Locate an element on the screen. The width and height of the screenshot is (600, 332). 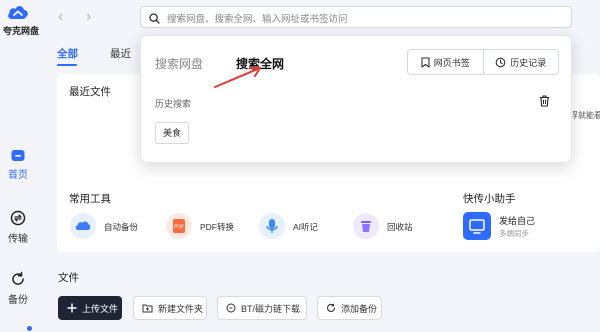
tool-label: 自动备份 is located at coordinates (121, 227).